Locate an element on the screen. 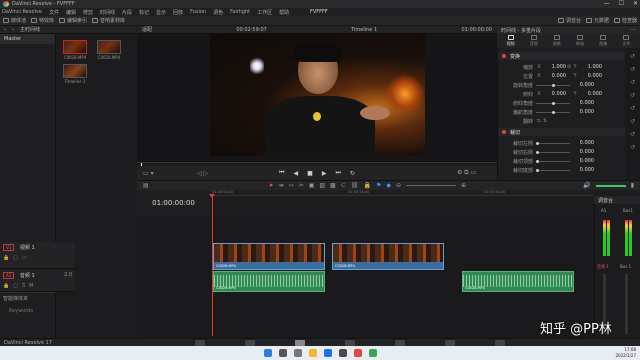 This screenshot has height=360, width=640. yaw-field: 0.000 is located at coordinates (584, 112).